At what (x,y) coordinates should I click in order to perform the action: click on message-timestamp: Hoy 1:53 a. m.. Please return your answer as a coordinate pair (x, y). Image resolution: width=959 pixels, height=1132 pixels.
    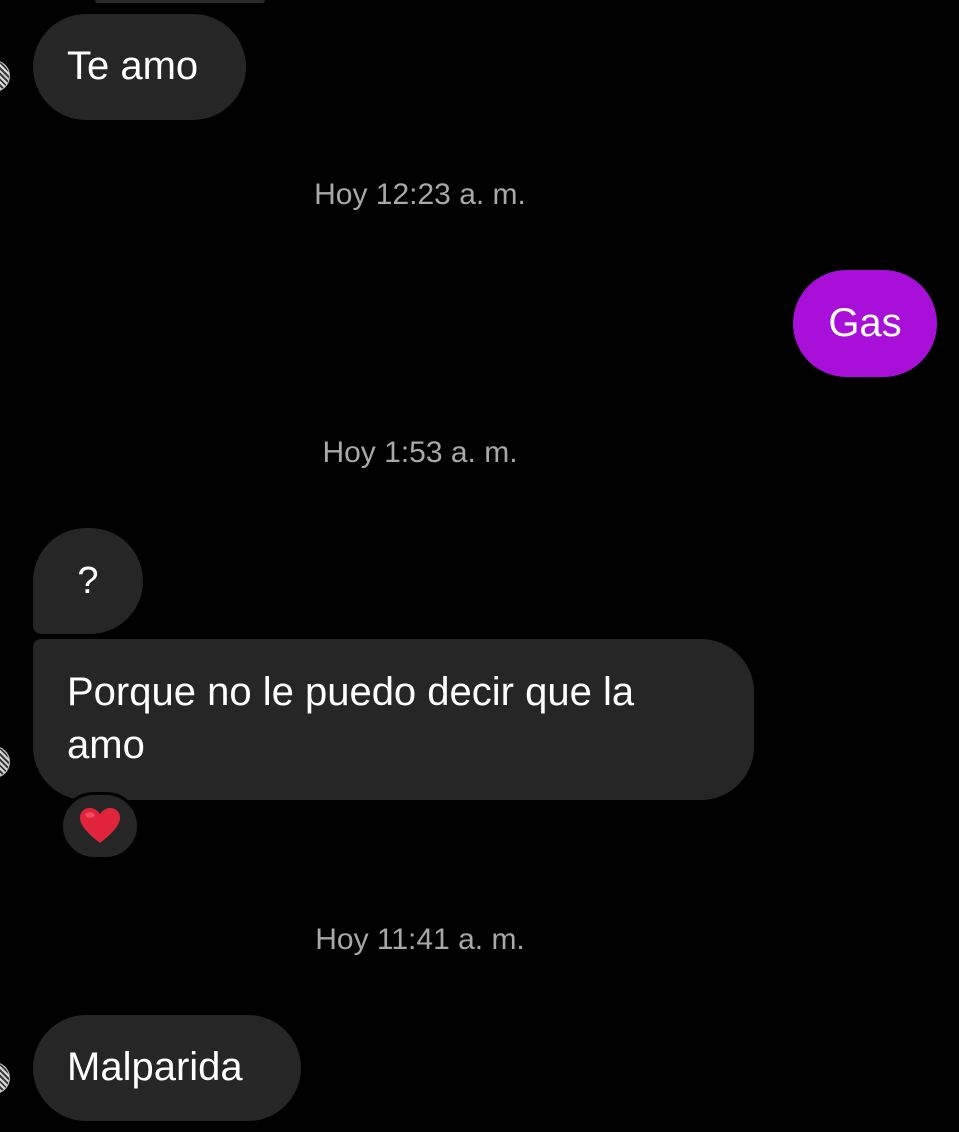
    Looking at the image, I should click on (420, 452).